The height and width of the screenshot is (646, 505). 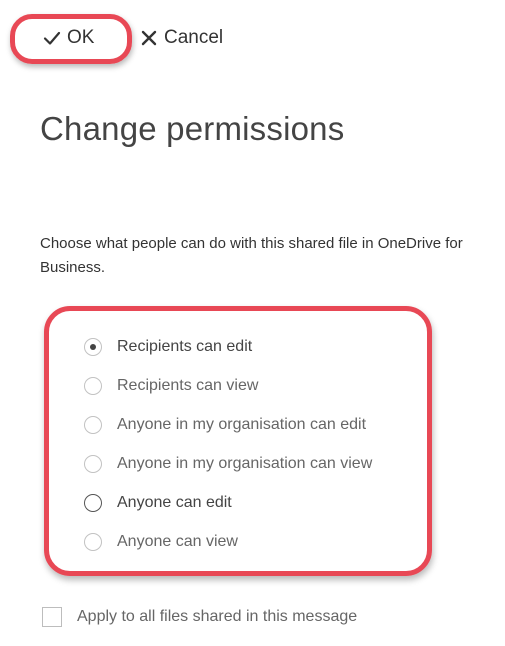 I want to click on option-recipients-can-edit: Recipients can edit, so click(x=168, y=347).